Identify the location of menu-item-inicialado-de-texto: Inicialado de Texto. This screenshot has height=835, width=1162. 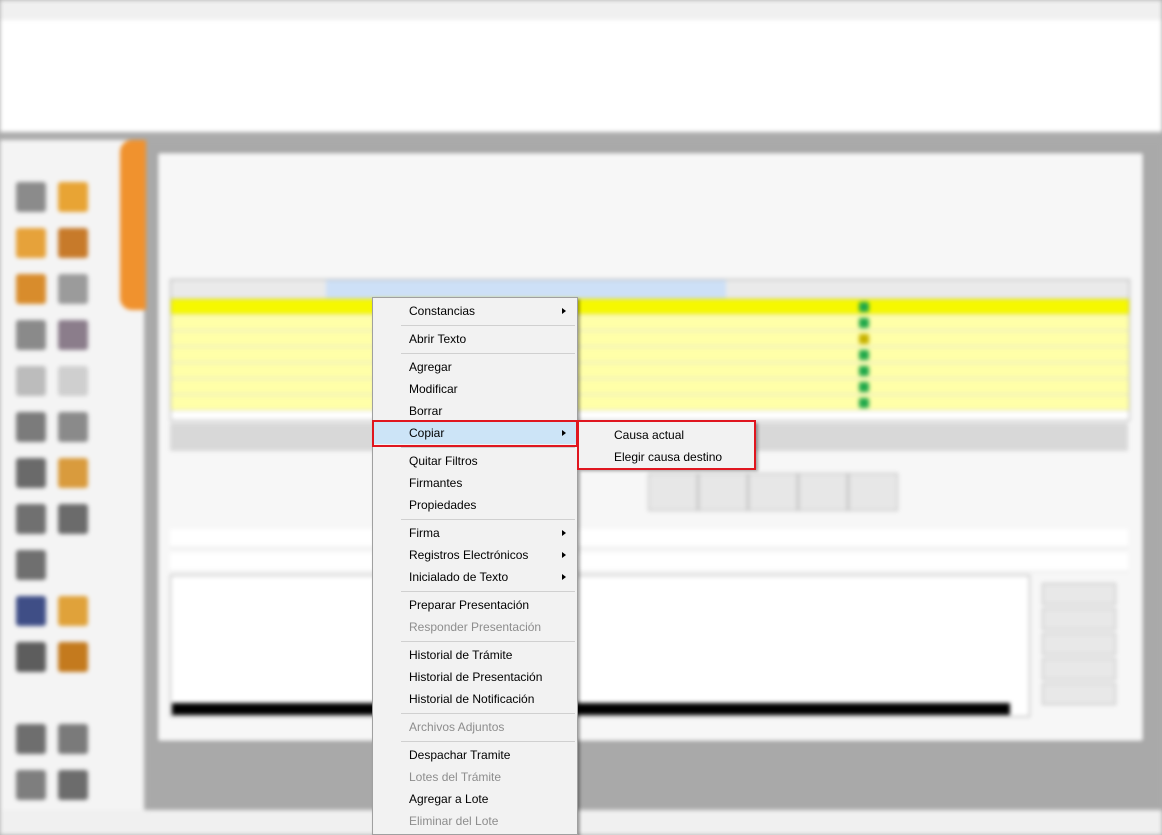
(475, 577).